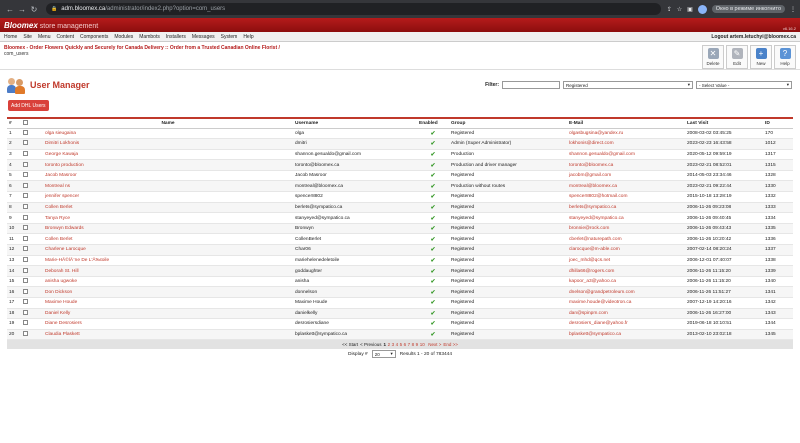  What do you see at coordinates (168, 292) in the screenshot?
I see `row-name-link: Don Dickson` at bounding box center [168, 292].